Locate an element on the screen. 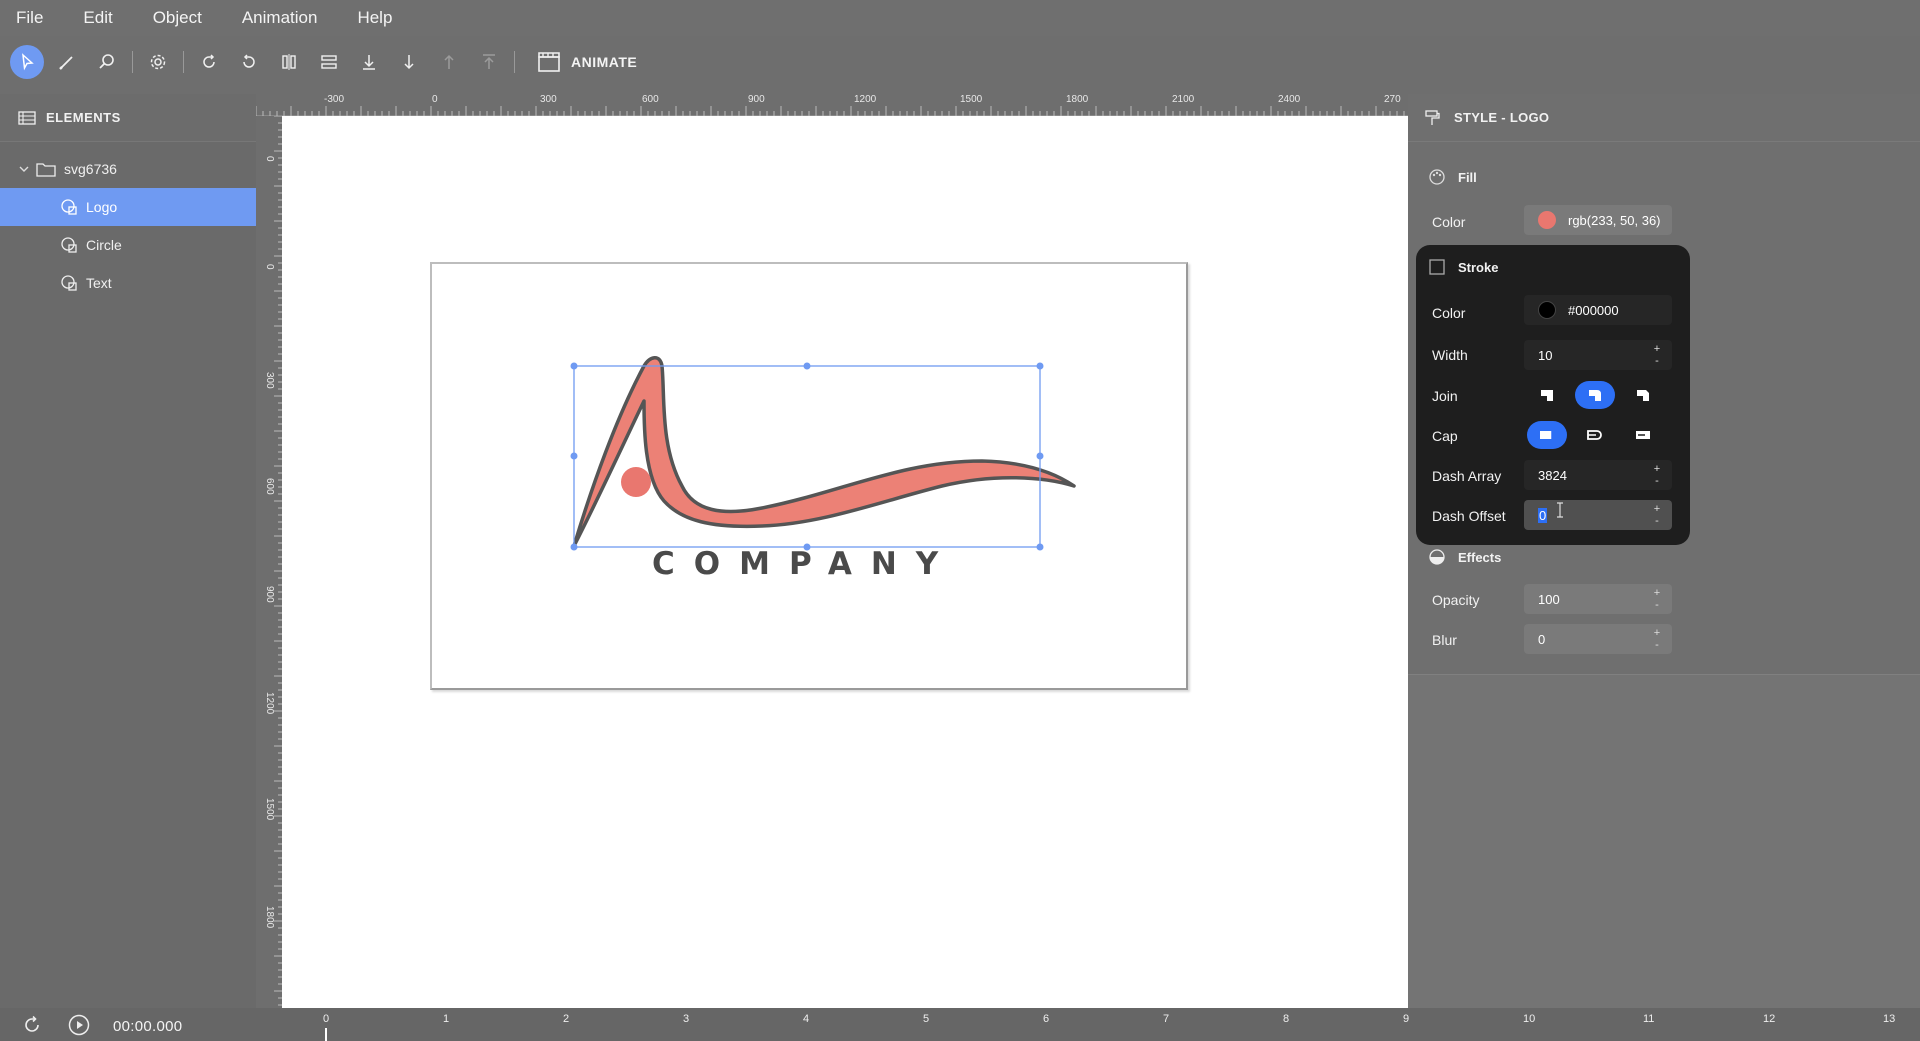 Image resolution: width=1920 pixels, height=1041 pixels. chevron-down-icon is located at coordinates (24, 169).